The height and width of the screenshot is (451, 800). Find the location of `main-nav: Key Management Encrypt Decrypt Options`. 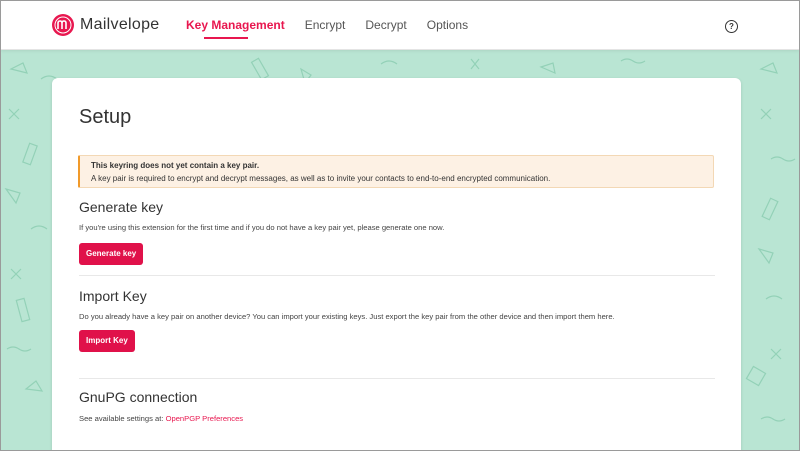

main-nav: Key Management Encrypt Decrypt Options is located at coordinates (337, 25).